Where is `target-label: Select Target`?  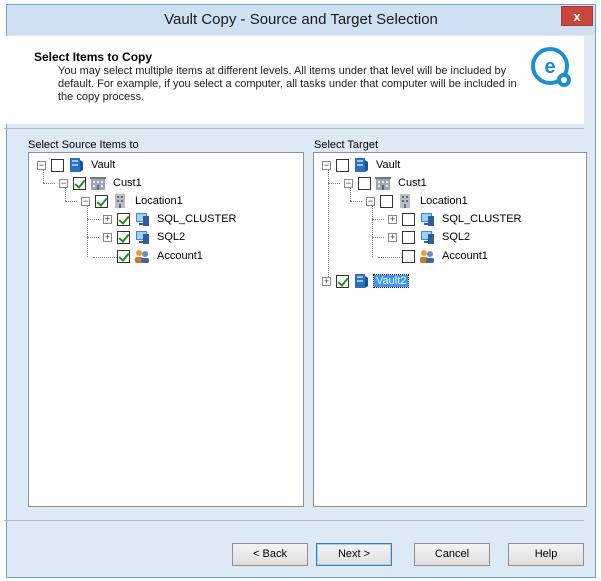
target-label: Select Target is located at coordinates (346, 145).